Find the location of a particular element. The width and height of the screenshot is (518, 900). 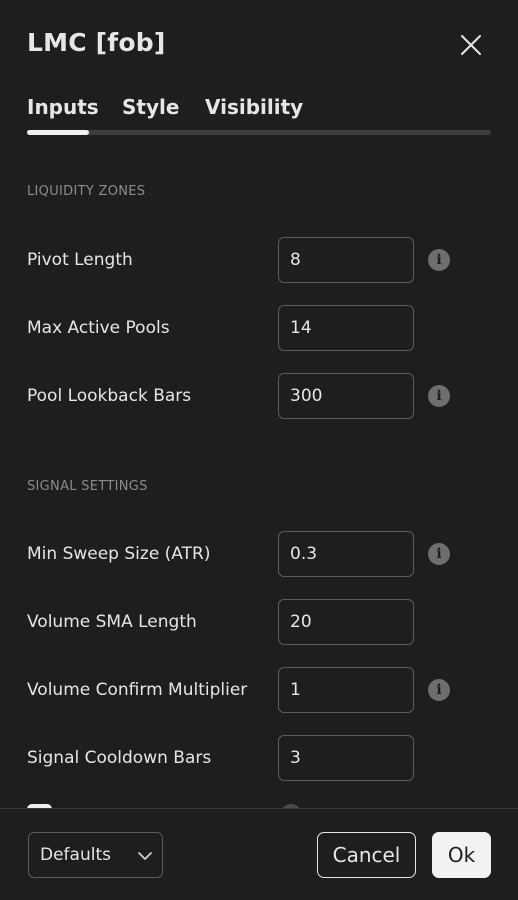

pivot-length-field is located at coordinates (346, 260).